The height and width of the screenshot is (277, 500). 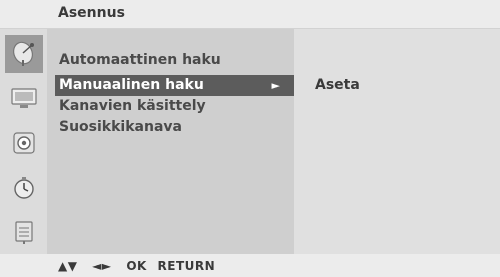 I want to click on nav-leftright-hint: ◄►, so click(x=102, y=266).